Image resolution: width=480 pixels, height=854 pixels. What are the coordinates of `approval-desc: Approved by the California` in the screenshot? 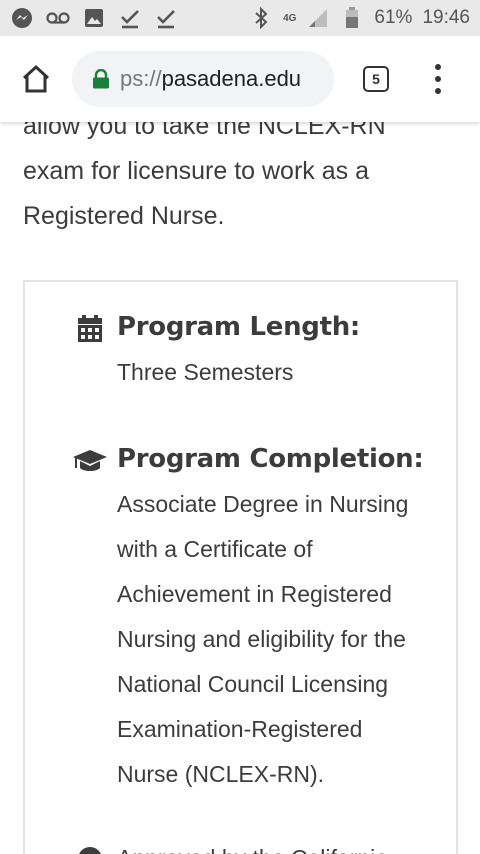 It's located at (277, 845).